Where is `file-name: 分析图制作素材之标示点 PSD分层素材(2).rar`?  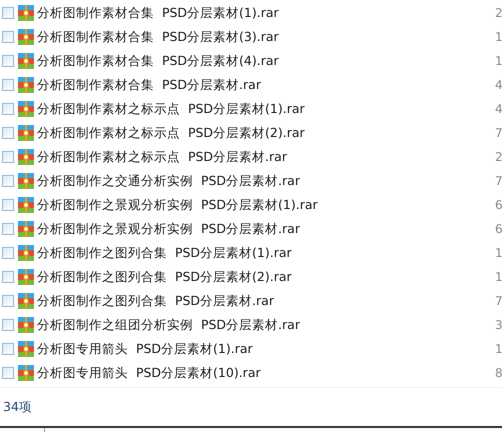 file-name: 分析图制作素材之标示点 PSD分层素材(2).rar is located at coordinates (171, 133).